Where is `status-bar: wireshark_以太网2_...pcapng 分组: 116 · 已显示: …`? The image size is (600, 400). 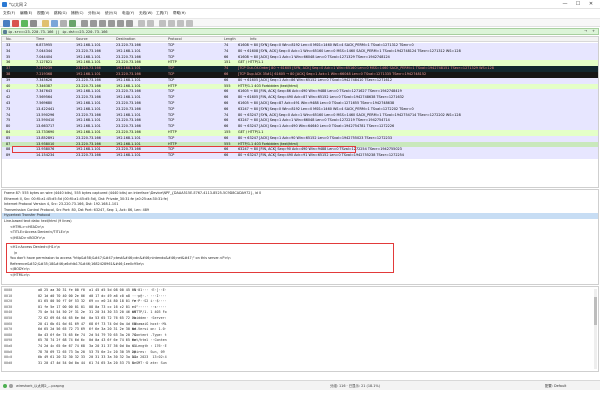
status-bar: wireshark_以太网2_...pcapng 分组: 116 · 已显示: … is located at coordinates (300, 385).